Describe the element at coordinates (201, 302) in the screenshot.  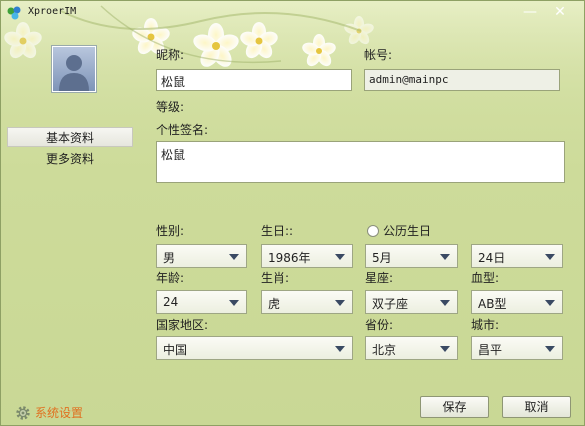
I see `age-select: 24` at that location.